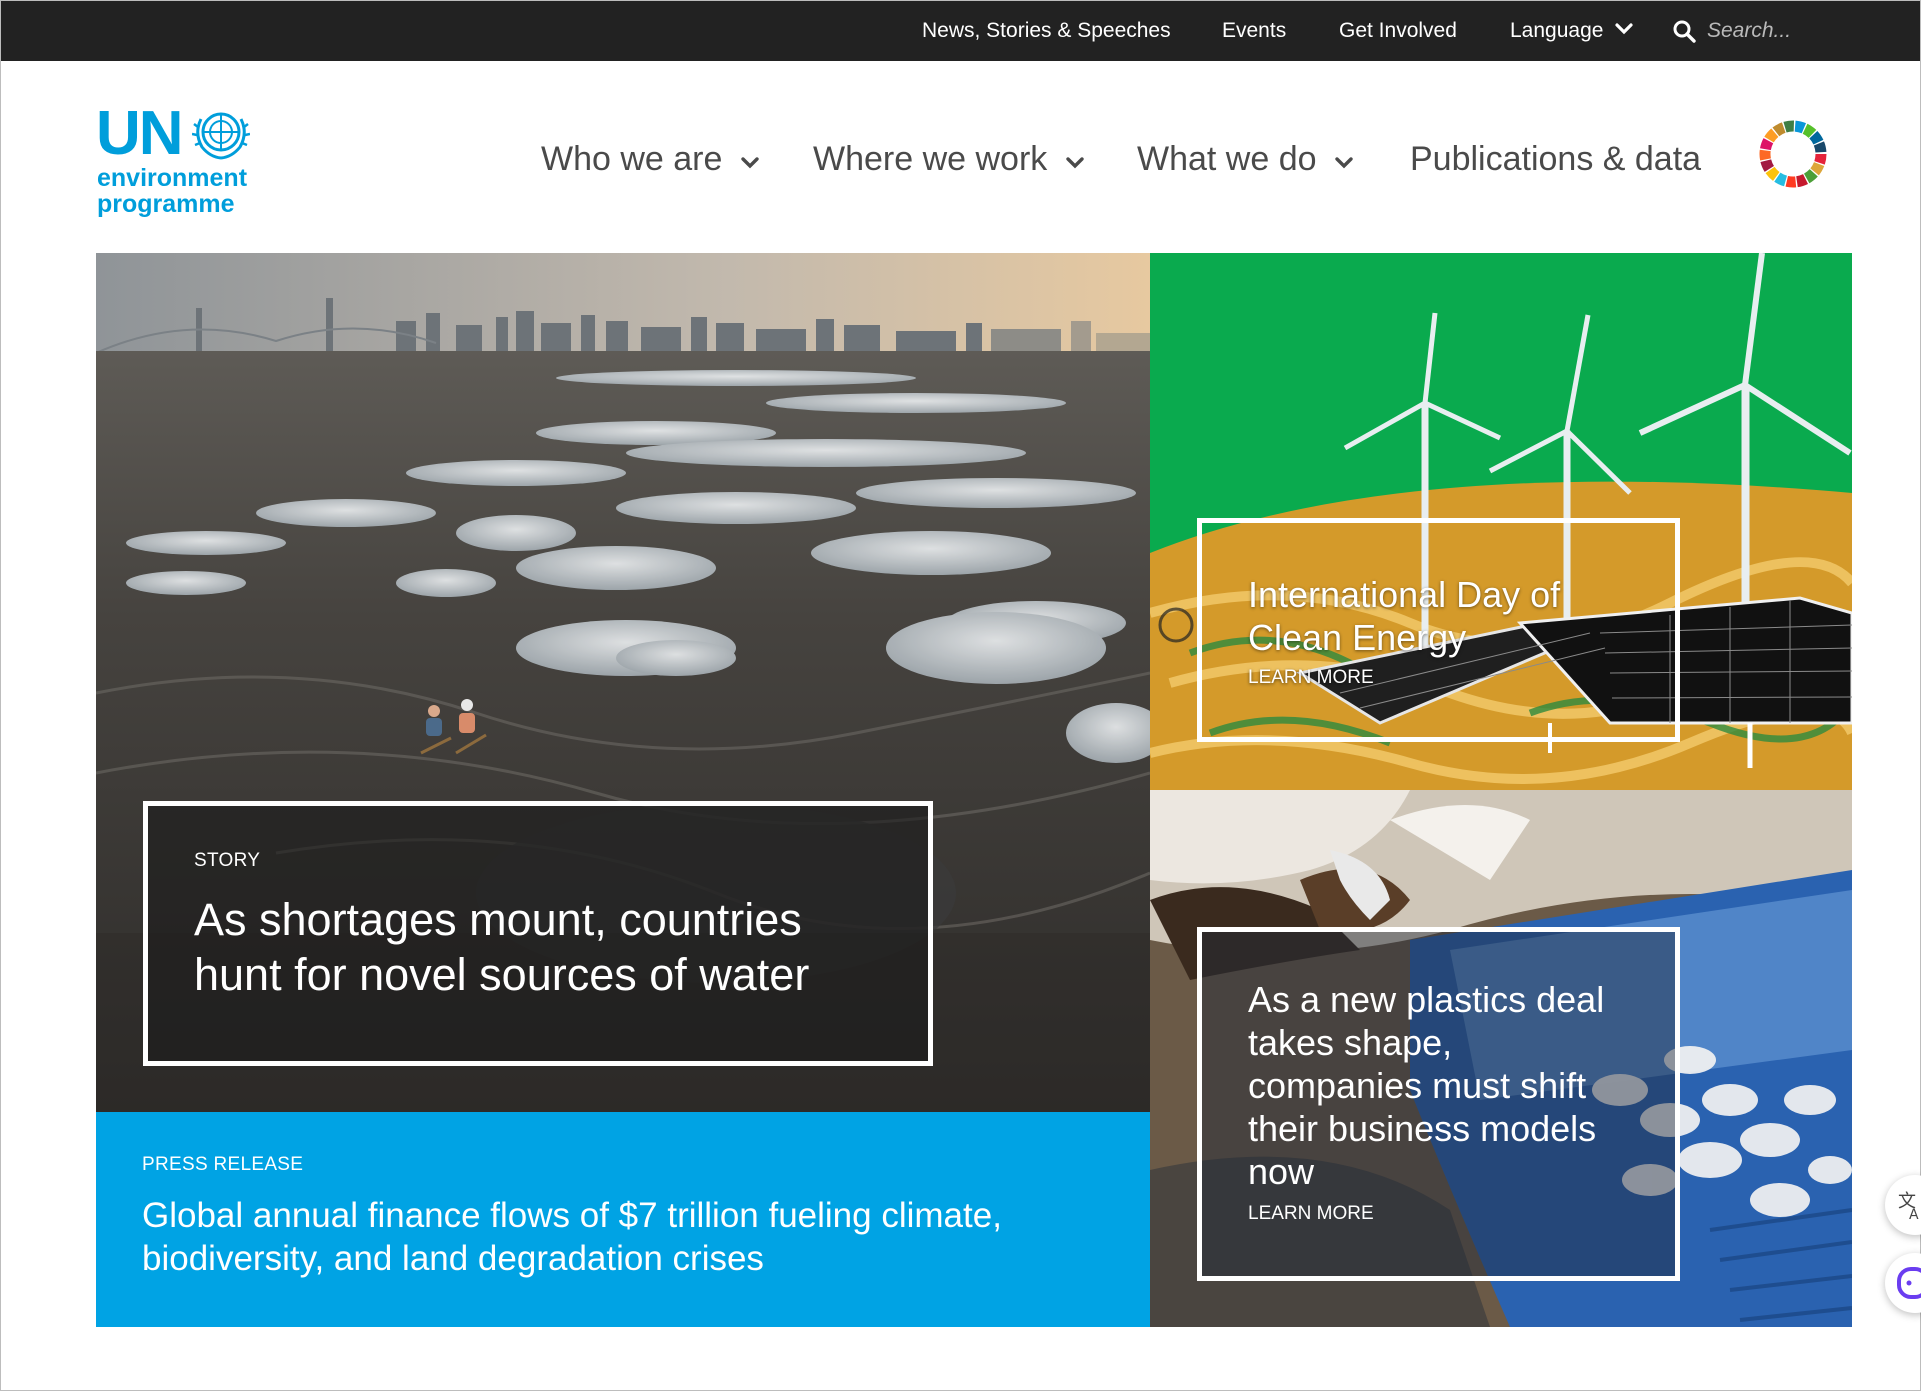 The height and width of the screenshot is (1391, 1921). I want to click on nav-what-we-do: What we do, so click(1245, 159).